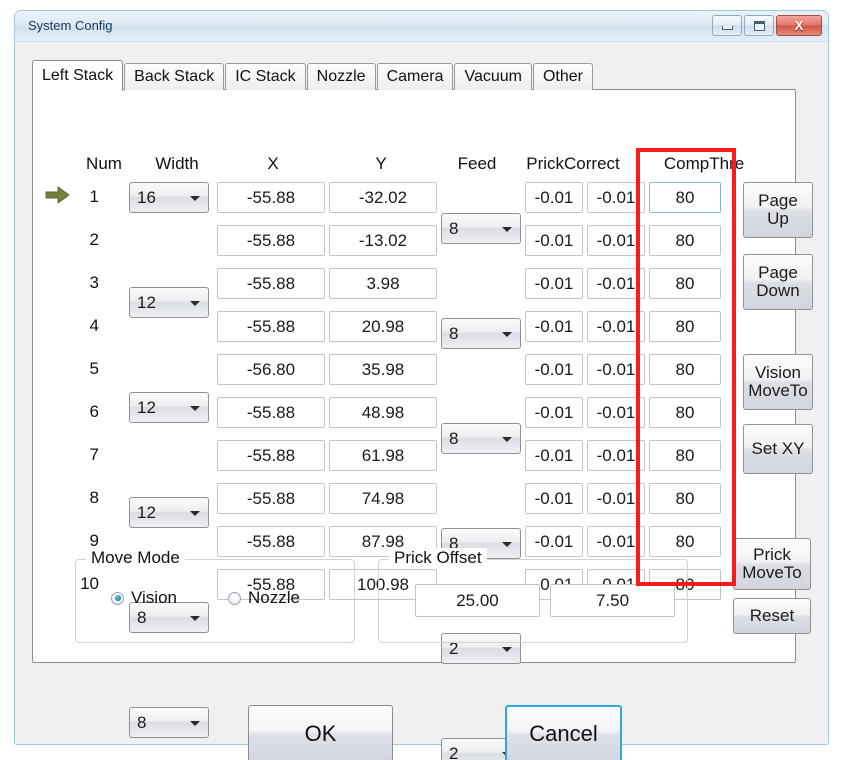 The image size is (843, 760). What do you see at coordinates (94, 497) in the screenshot?
I see `row-number: 8` at bounding box center [94, 497].